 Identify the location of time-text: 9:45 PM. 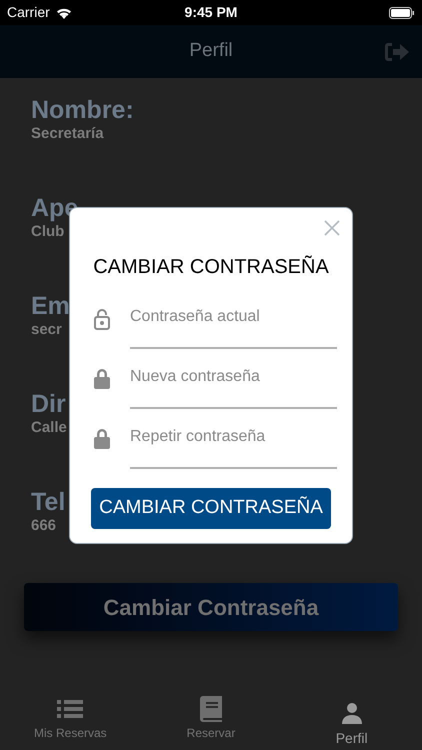
(211, 12).